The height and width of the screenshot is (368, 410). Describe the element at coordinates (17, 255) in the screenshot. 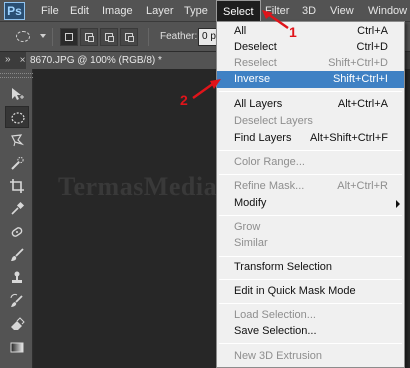

I see `brush-icon` at that location.